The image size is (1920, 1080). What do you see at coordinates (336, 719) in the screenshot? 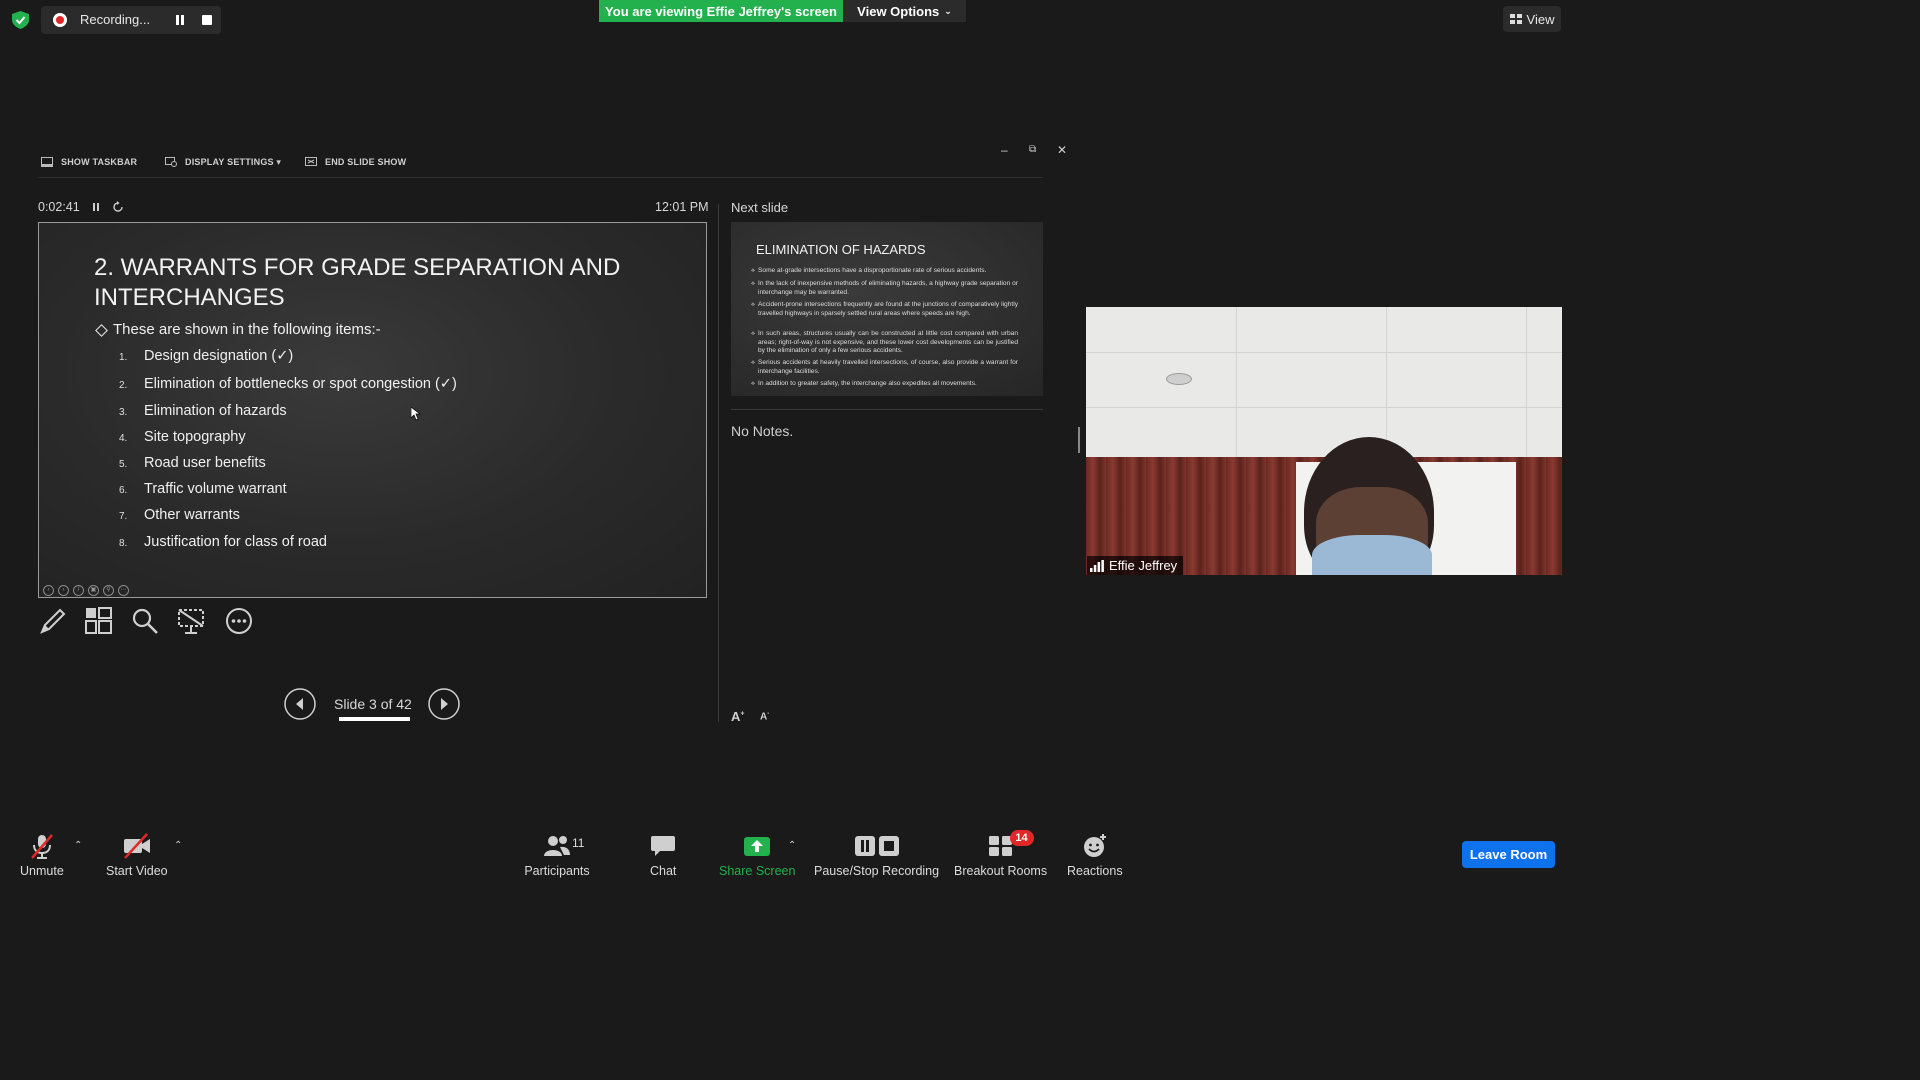
I see `slide-progress-fill` at bounding box center [336, 719].